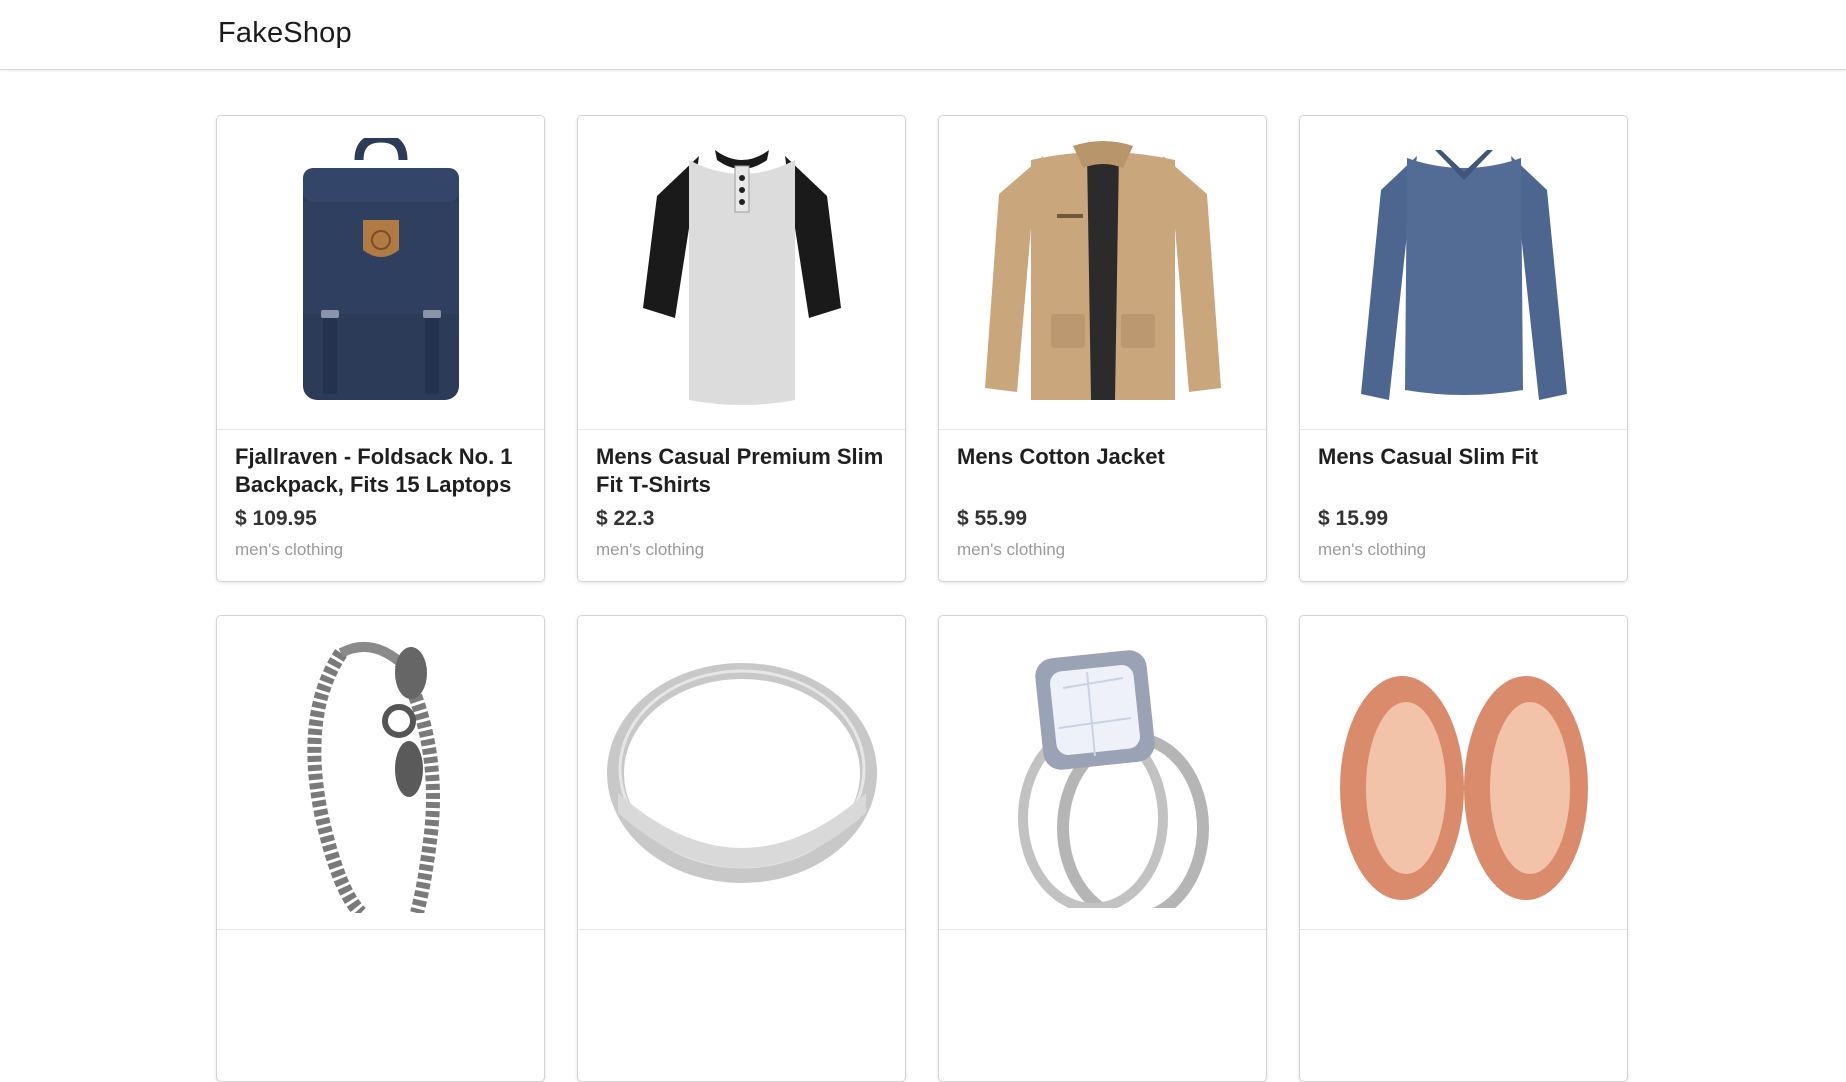 Image resolution: width=1846 pixels, height=1082 pixels. What do you see at coordinates (380, 268) in the screenshot?
I see `backpack-icon` at bounding box center [380, 268].